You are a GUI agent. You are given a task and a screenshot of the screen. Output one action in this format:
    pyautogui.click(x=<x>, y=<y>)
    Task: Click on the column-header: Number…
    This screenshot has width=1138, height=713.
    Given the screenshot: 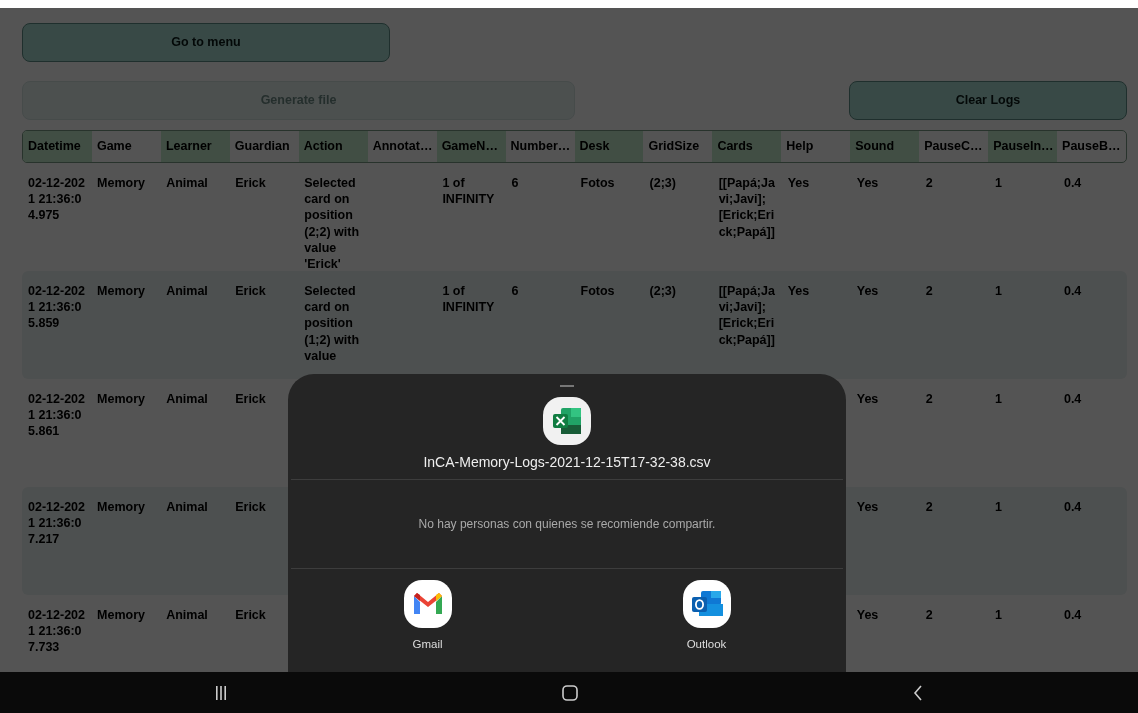 What is the action you would take?
    pyautogui.click(x=540, y=146)
    